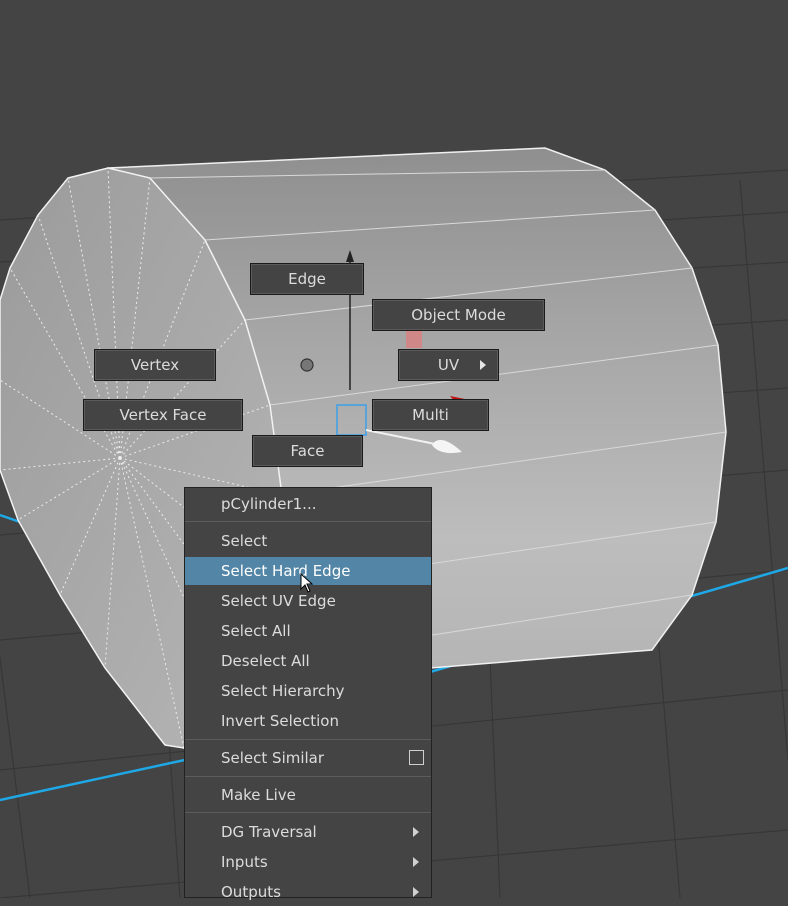  Describe the element at coordinates (307, 583) in the screenshot. I see `mouse-cursor-icon` at that location.